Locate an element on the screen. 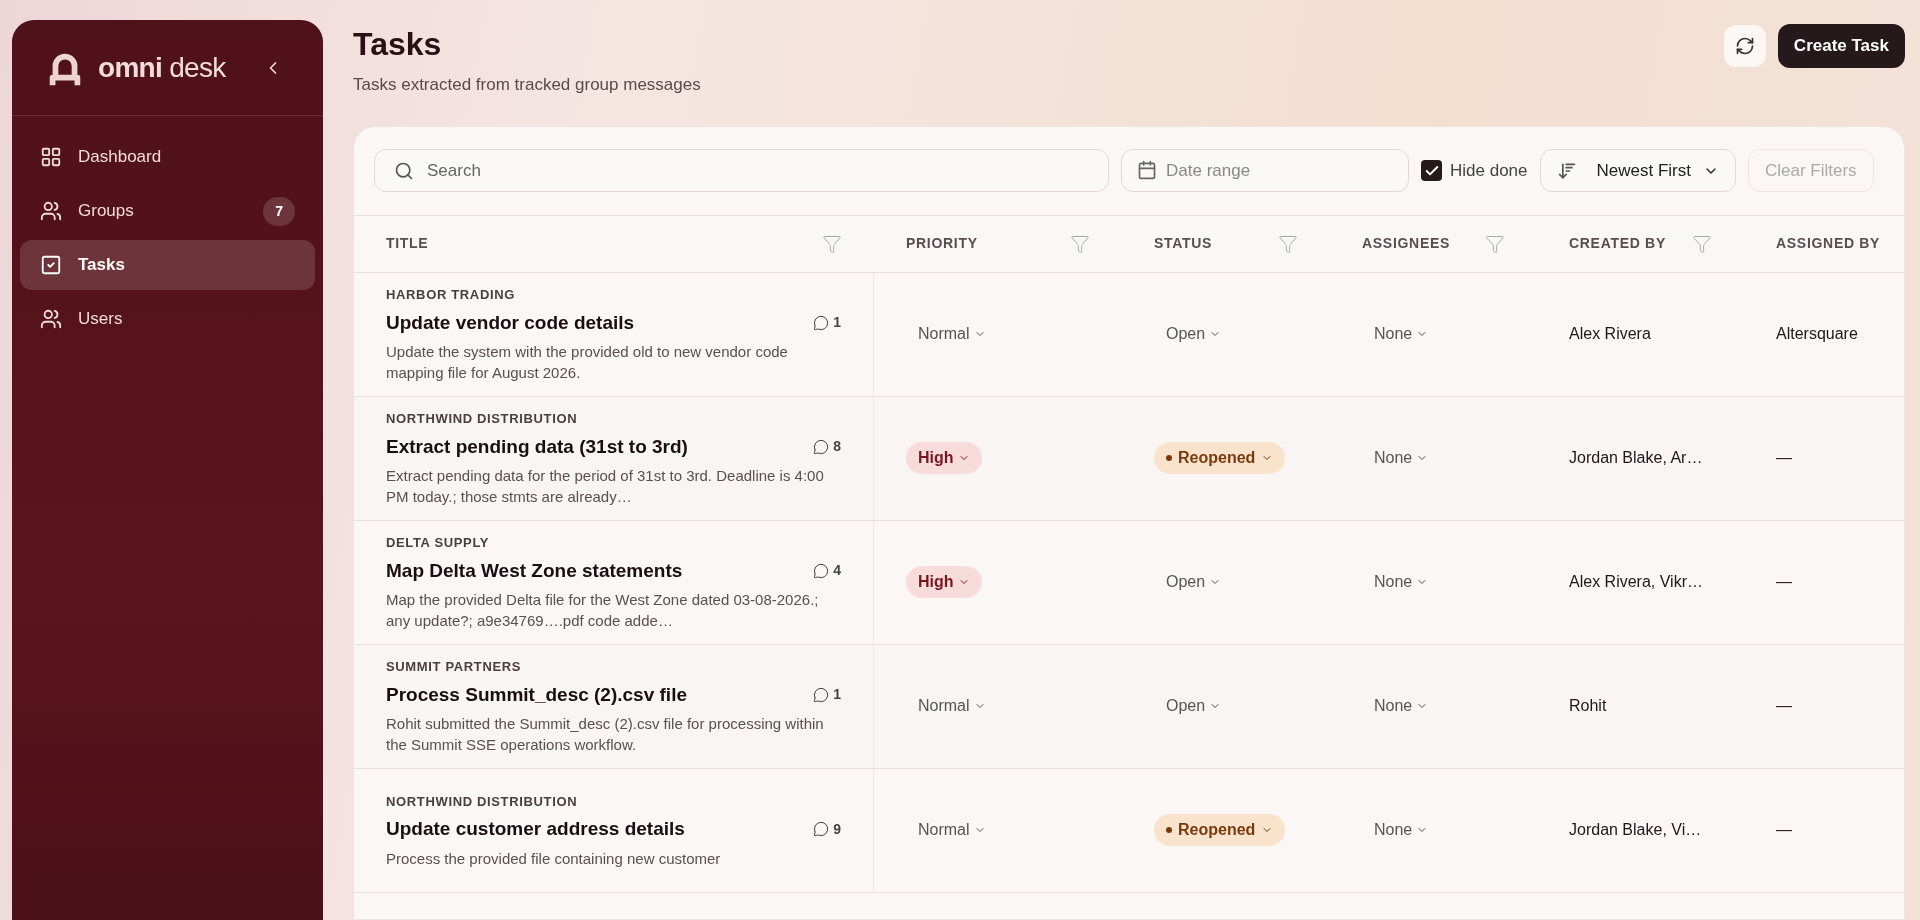  sidebar-item: Groups 7 is located at coordinates (167, 211).